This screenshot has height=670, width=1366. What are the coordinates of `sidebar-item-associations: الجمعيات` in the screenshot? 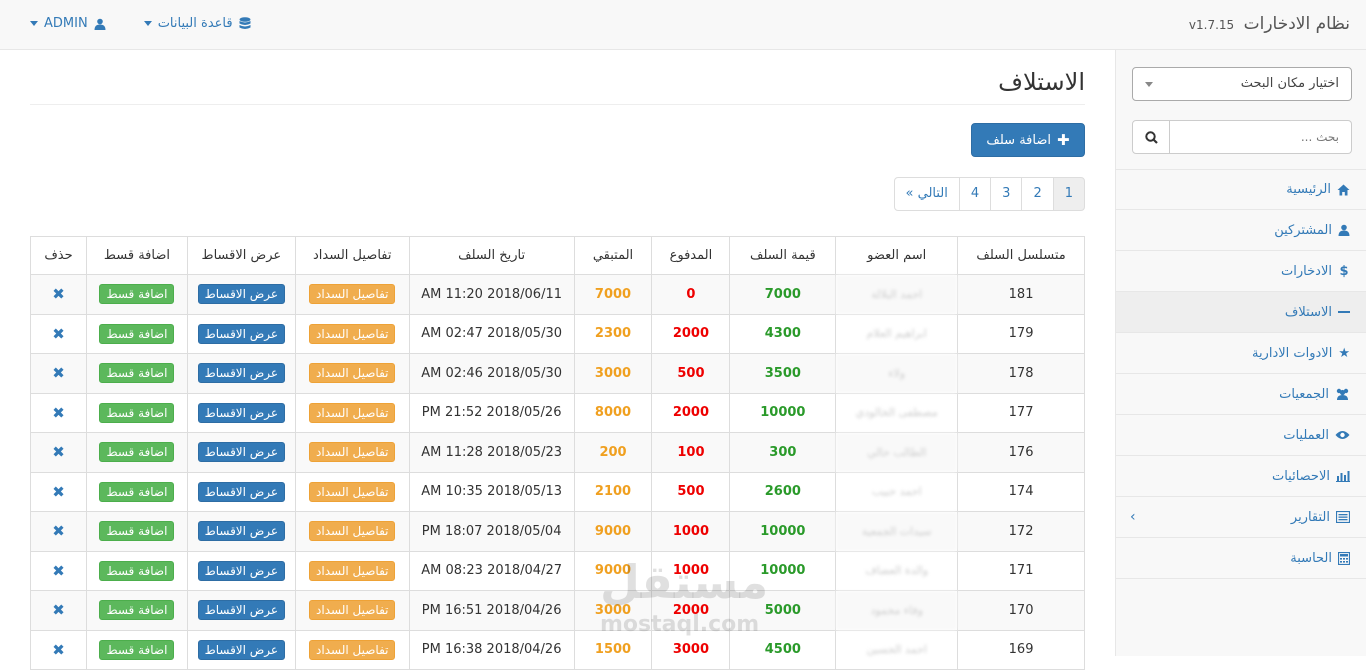 It's located at (1241, 394).